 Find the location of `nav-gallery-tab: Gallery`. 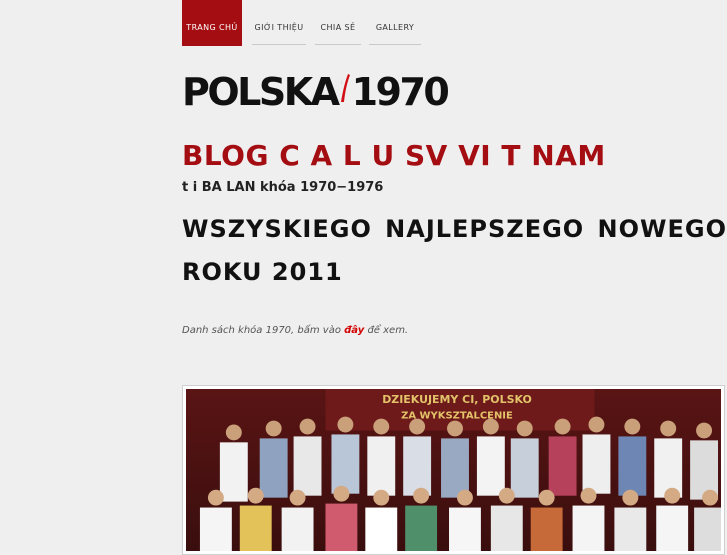

nav-gallery-tab: Gallery is located at coordinates (395, 22).